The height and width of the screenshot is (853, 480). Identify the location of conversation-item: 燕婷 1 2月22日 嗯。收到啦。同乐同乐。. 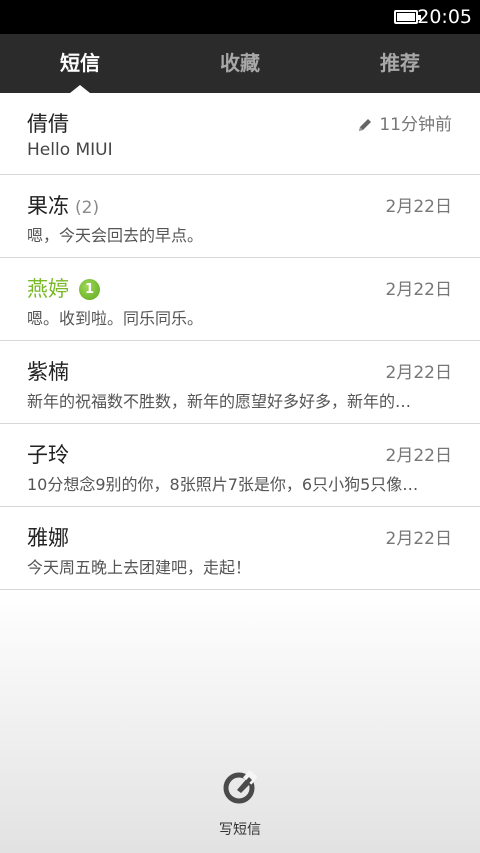
(240, 299).